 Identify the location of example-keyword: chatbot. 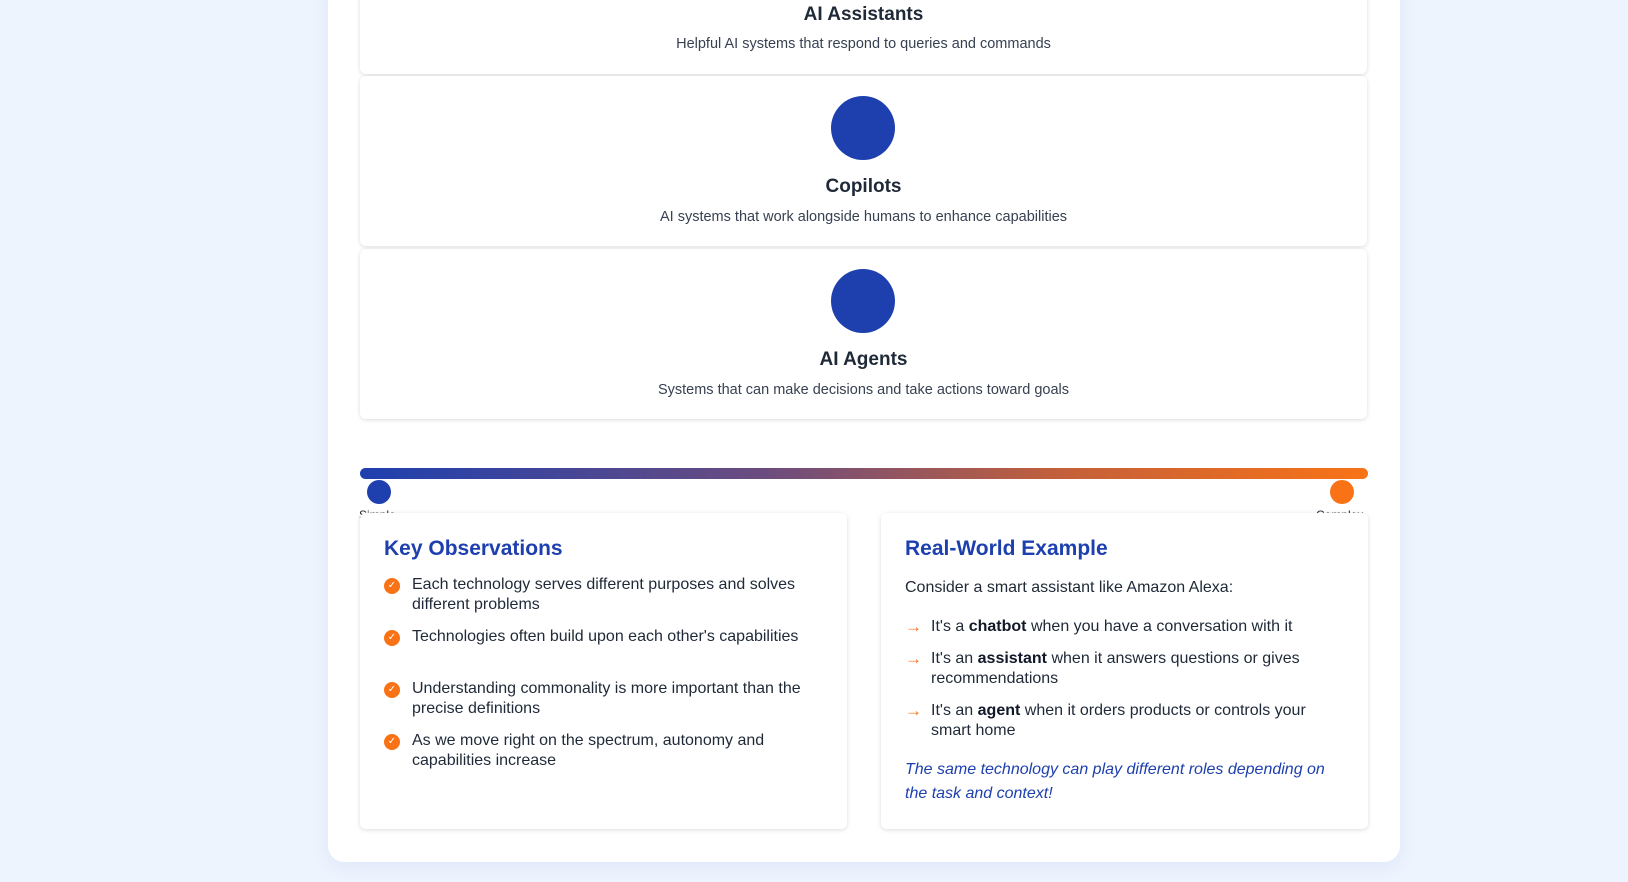
(997, 626).